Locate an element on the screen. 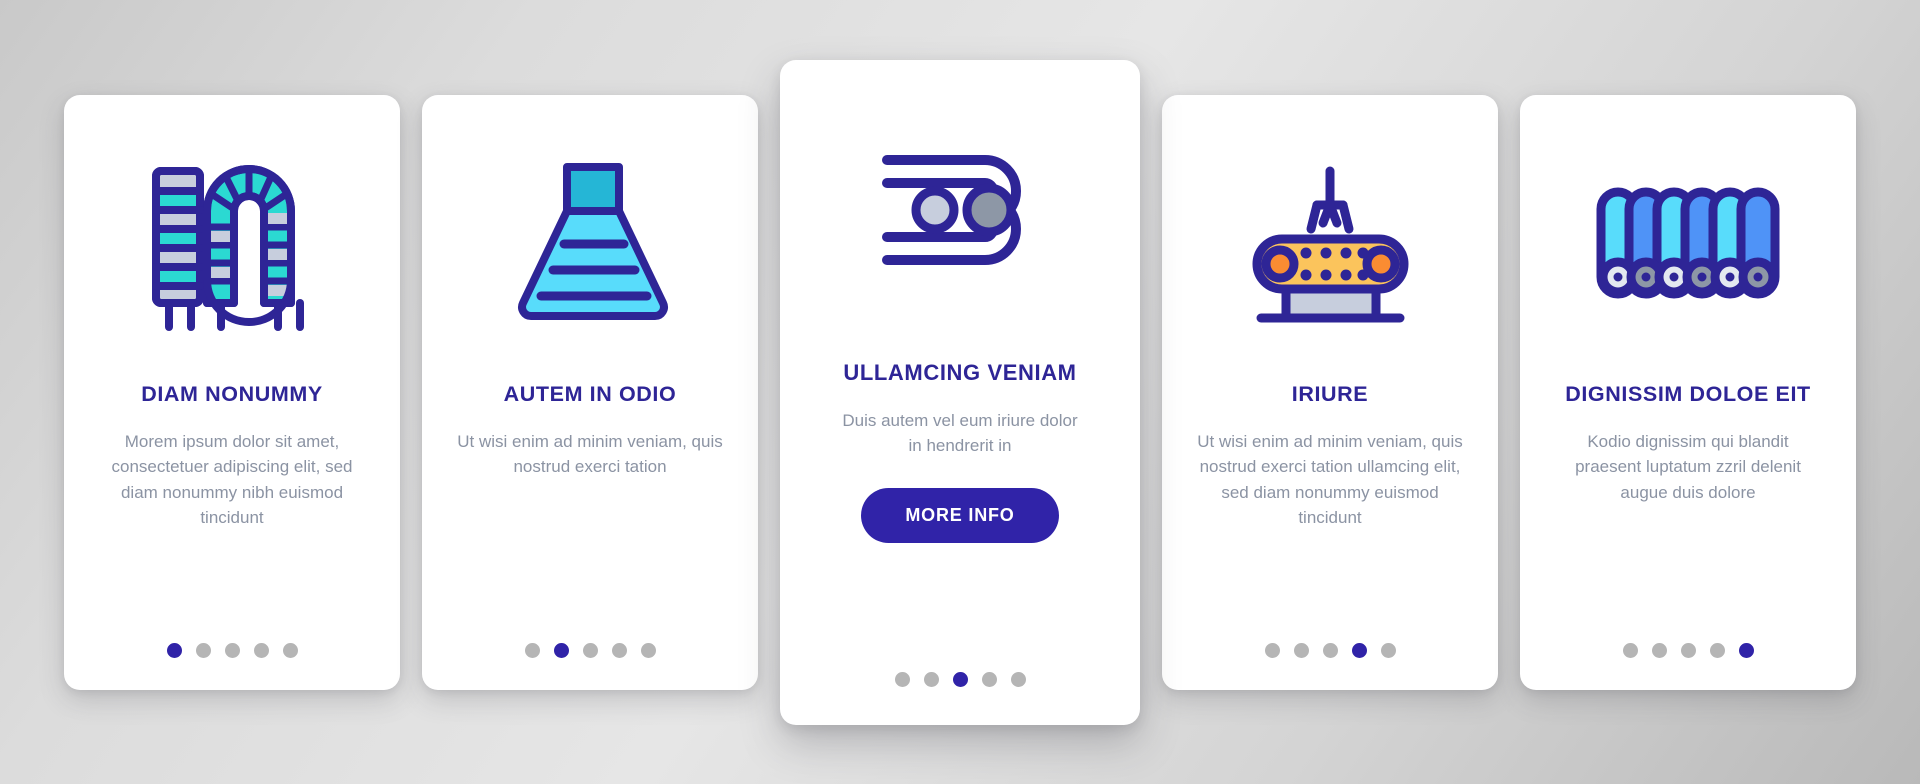 The image size is (1920, 784). card-title: DIAM NONUMMY is located at coordinates (232, 393).